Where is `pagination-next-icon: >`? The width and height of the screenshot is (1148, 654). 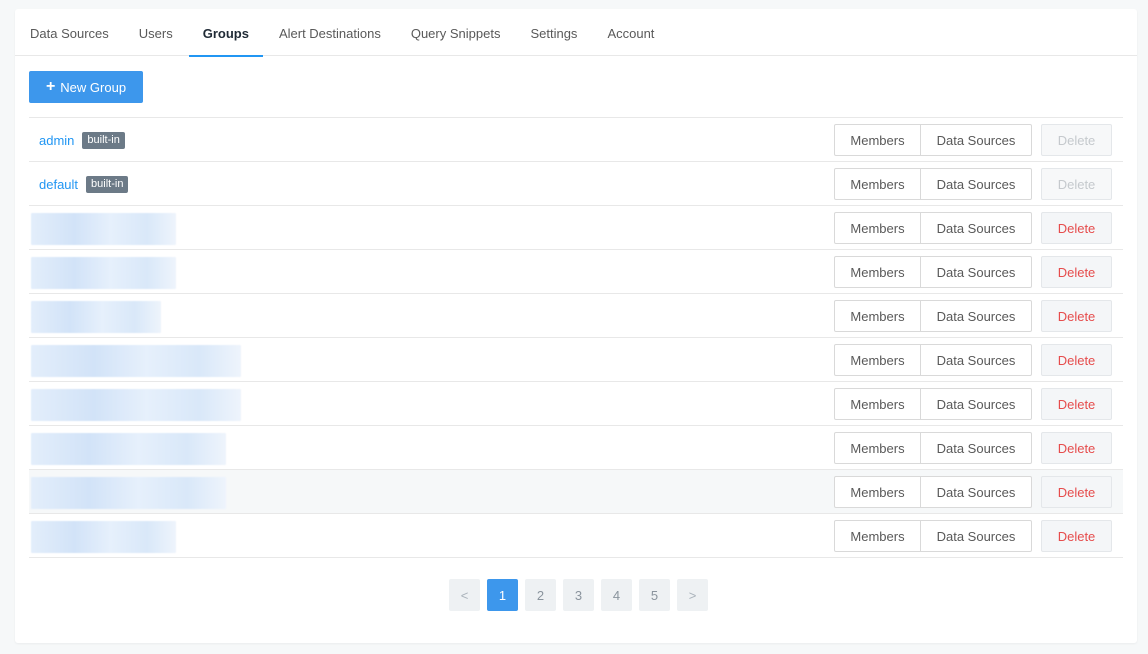 pagination-next-icon: > is located at coordinates (692, 595).